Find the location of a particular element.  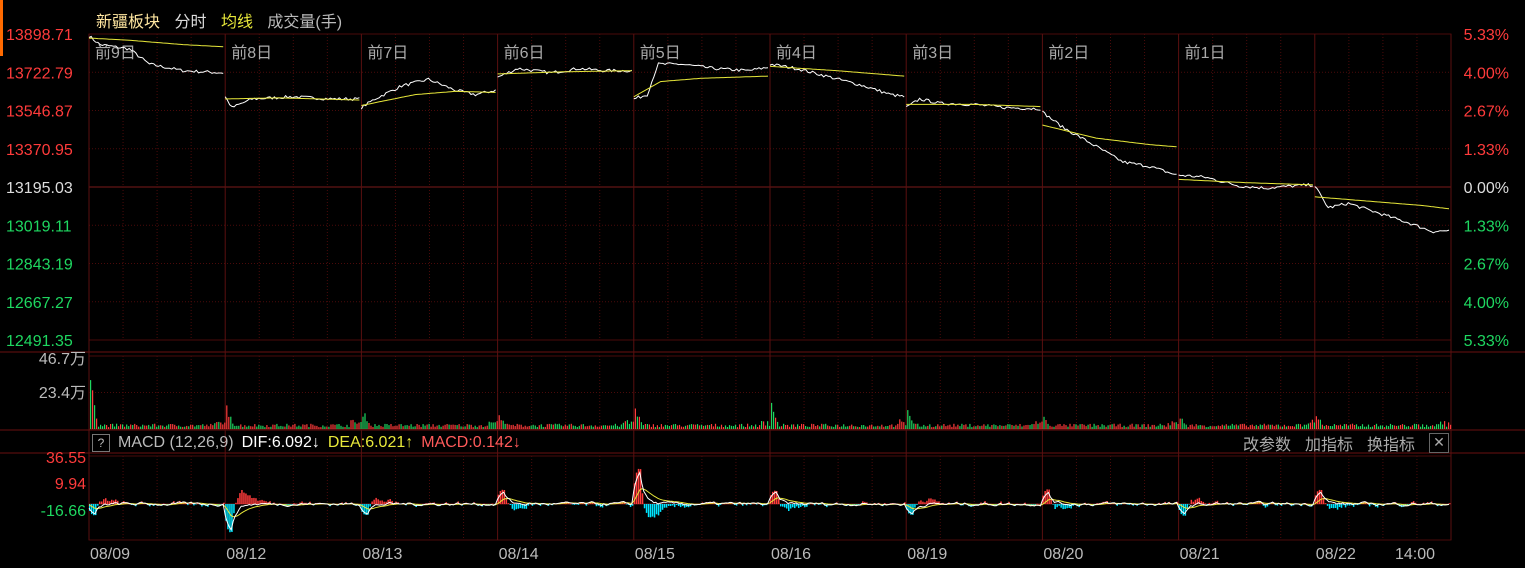

add-indicator-button: 加指标 is located at coordinates (1329, 443).